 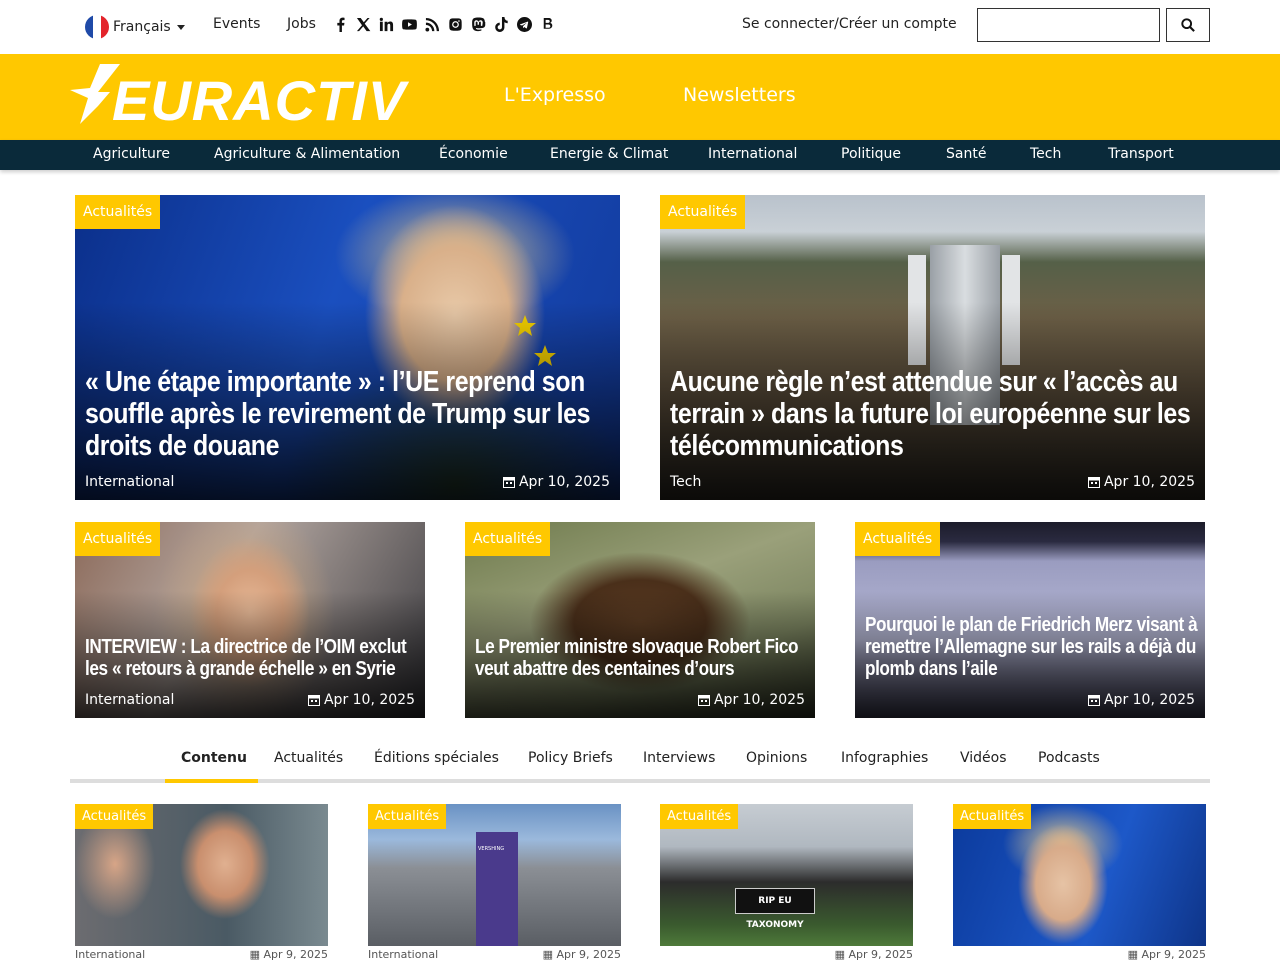 I want to click on tab-podcasts: Podcasts, so click(x=1069, y=758).